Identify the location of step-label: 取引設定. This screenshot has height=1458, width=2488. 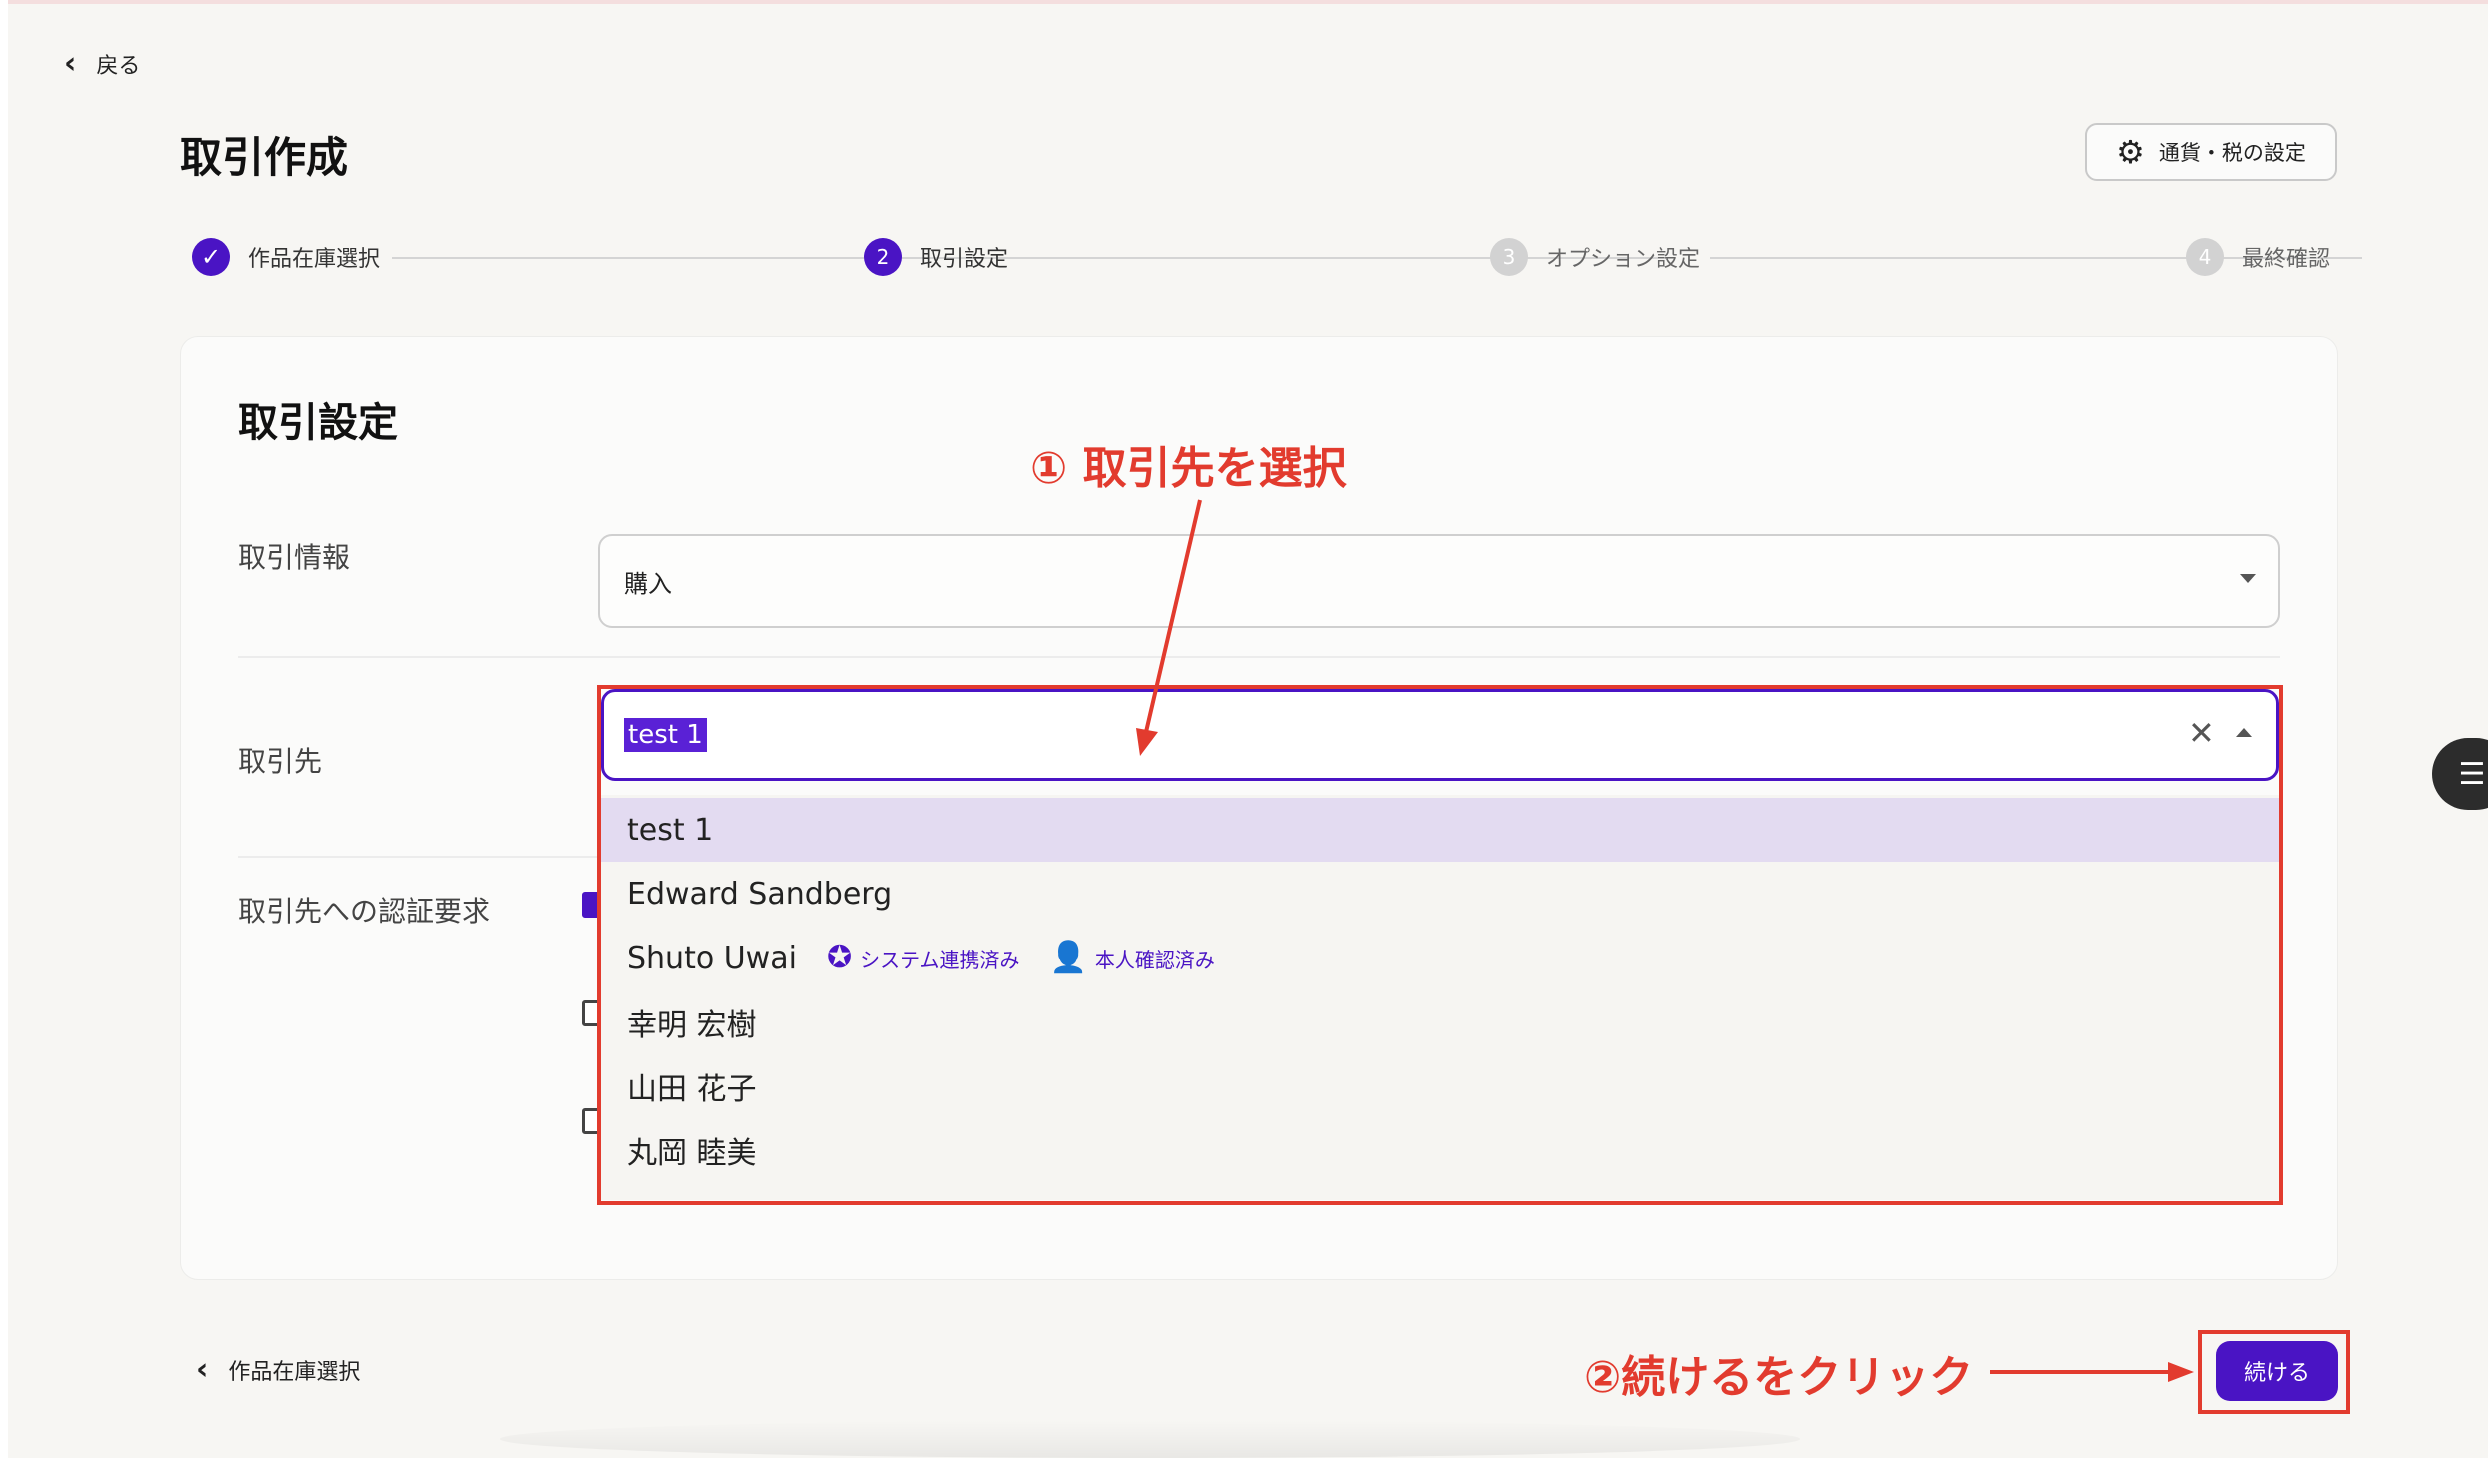
(964, 259).